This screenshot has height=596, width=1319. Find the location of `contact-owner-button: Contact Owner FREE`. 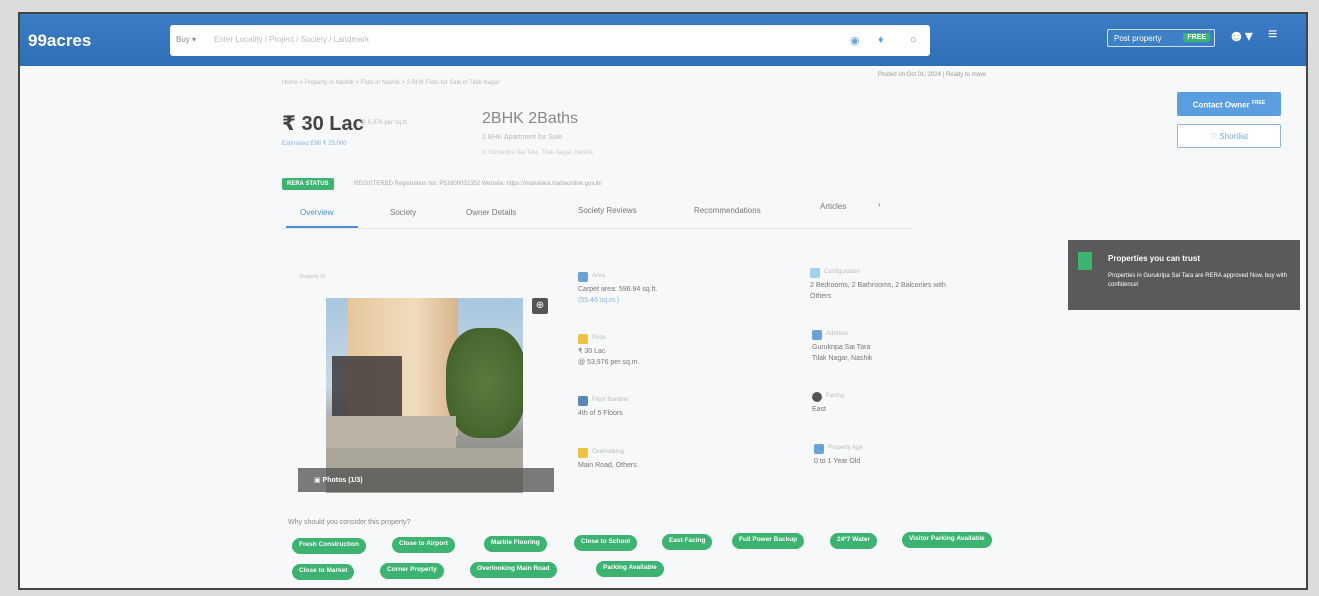

contact-owner-button: Contact Owner FREE is located at coordinates (1229, 104).